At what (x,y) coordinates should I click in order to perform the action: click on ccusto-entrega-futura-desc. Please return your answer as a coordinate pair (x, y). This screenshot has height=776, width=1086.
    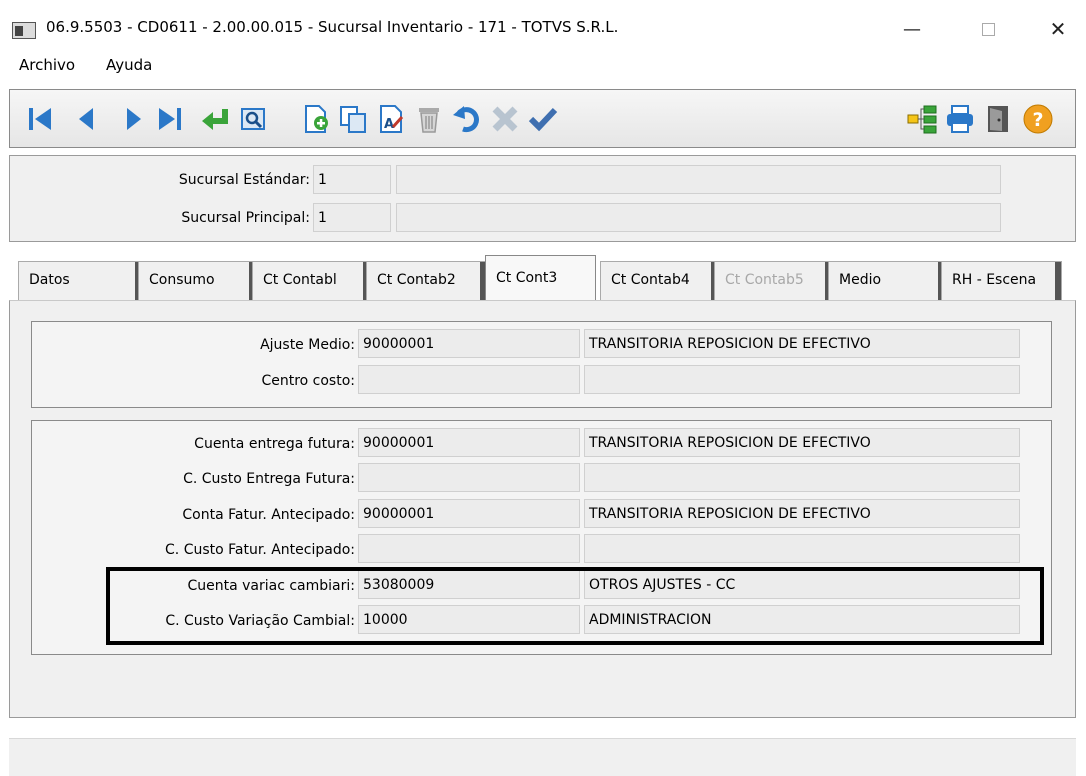
    Looking at the image, I should click on (802, 477).